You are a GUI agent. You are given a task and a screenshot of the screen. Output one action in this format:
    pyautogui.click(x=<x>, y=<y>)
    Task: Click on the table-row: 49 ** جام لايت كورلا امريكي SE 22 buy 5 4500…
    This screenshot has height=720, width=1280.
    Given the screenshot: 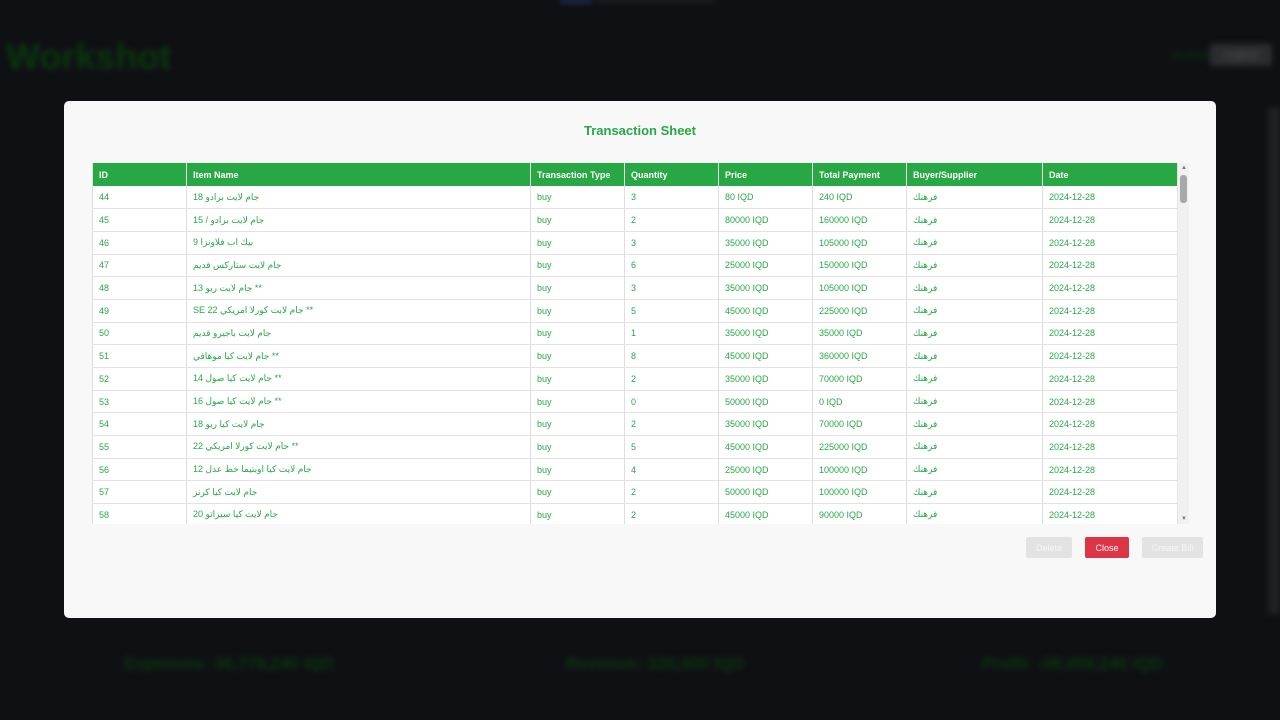 What is the action you would take?
    pyautogui.click(x=635, y=311)
    